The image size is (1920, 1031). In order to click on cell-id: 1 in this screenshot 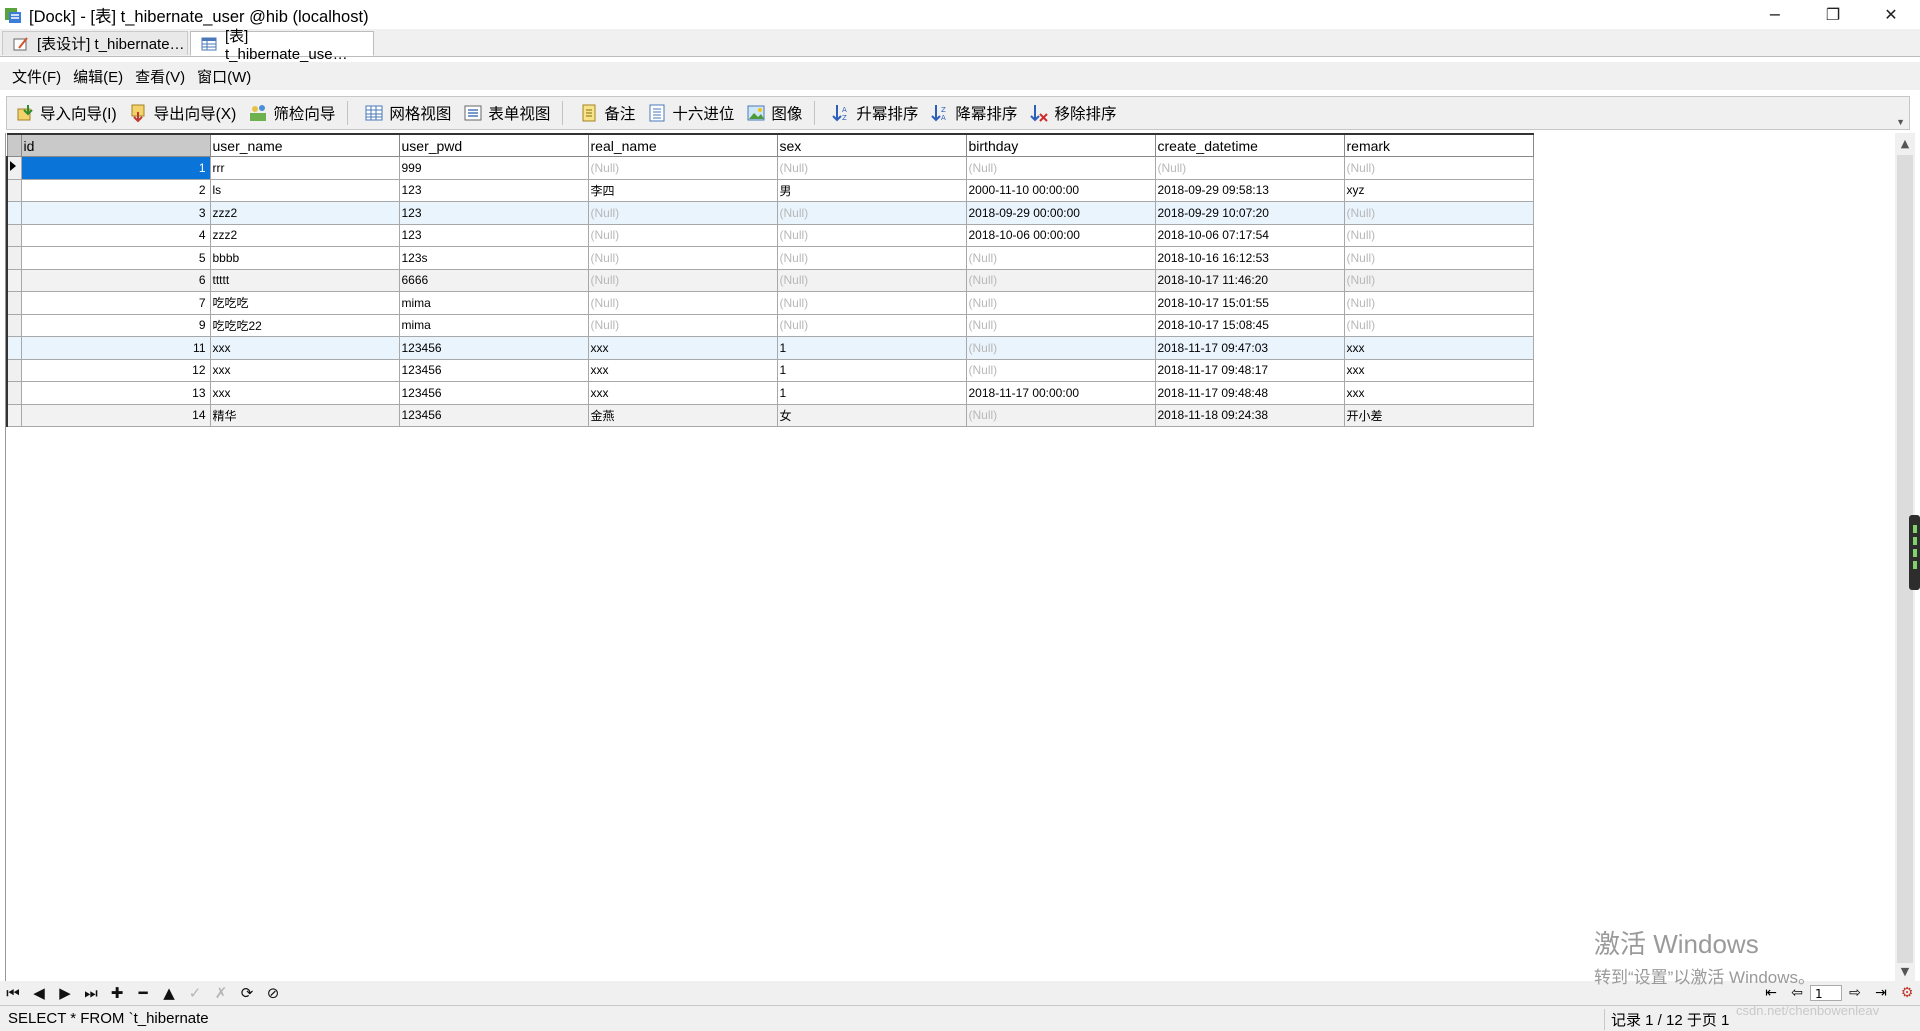, I will do `click(115, 168)`.